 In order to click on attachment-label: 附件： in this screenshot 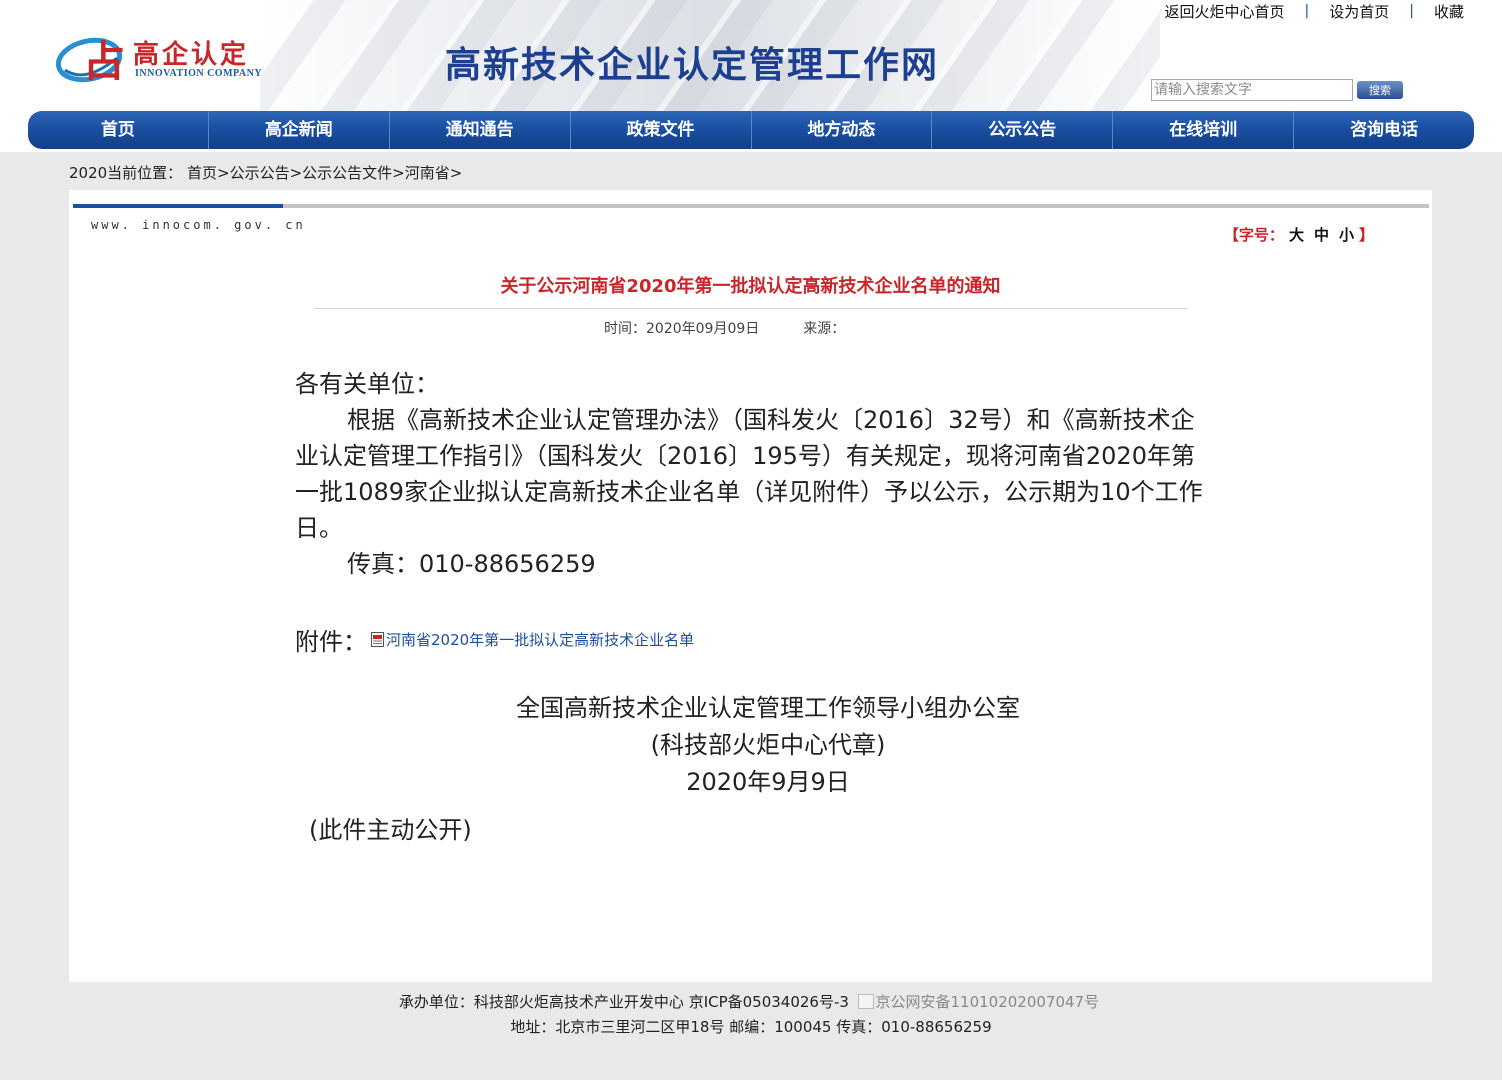, I will do `click(331, 642)`.